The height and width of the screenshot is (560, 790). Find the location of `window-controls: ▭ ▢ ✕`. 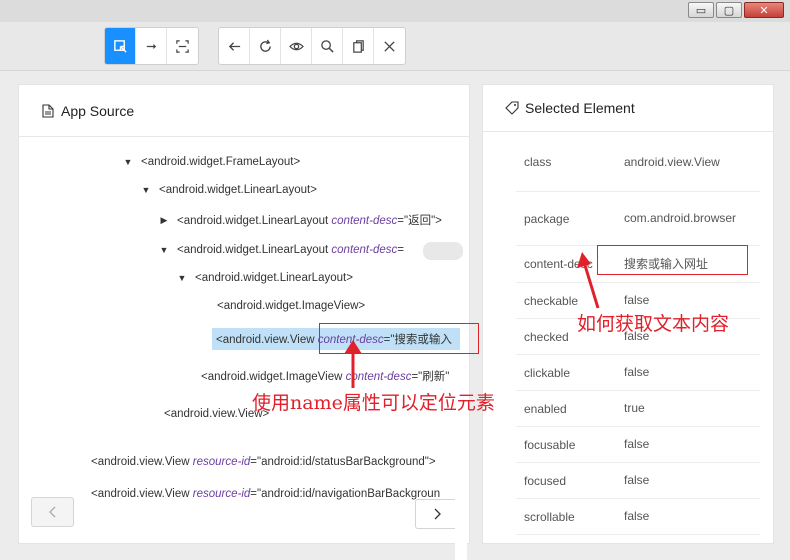

window-controls: ▭ ▢ ✕ is located at coordinates (736, 10).